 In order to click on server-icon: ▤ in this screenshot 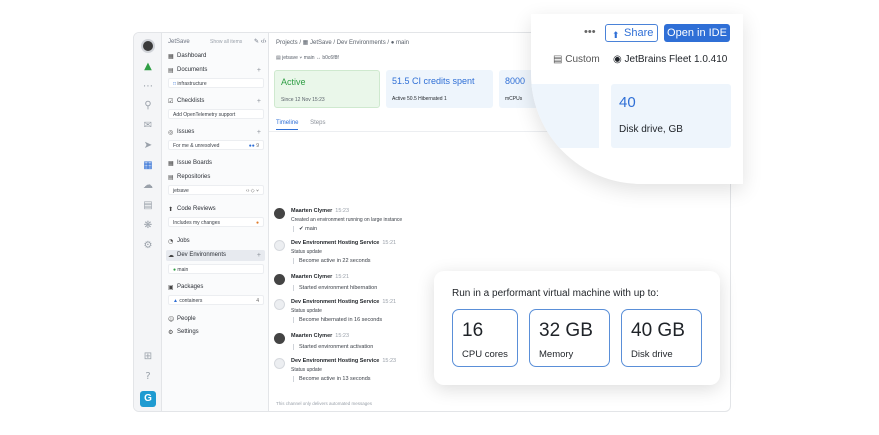, I will do `click(559, 59)`.